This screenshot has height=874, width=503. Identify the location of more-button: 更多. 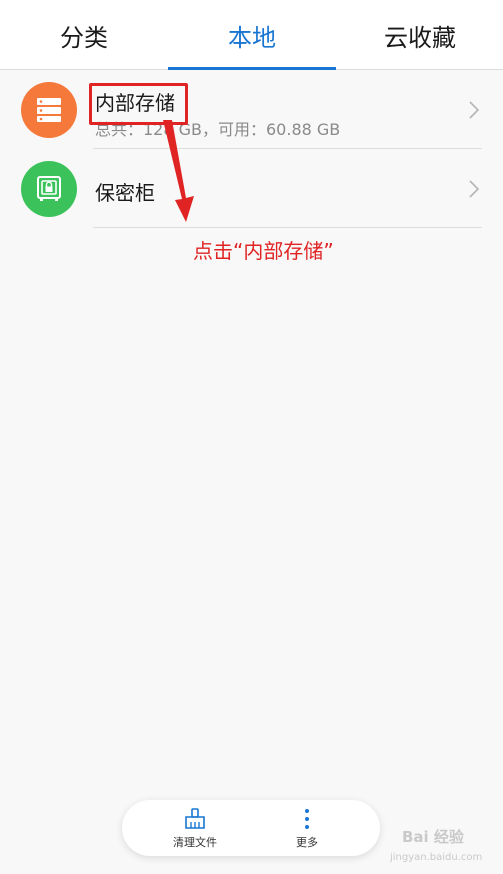
(307, 828).